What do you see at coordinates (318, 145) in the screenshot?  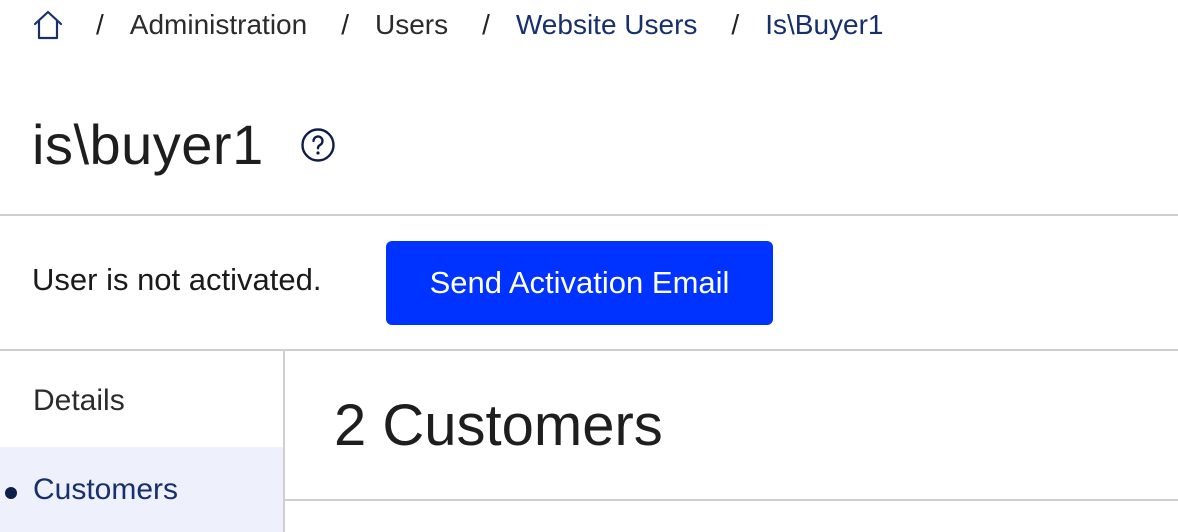 I see `help-icon` at bounding box center [318, 145].